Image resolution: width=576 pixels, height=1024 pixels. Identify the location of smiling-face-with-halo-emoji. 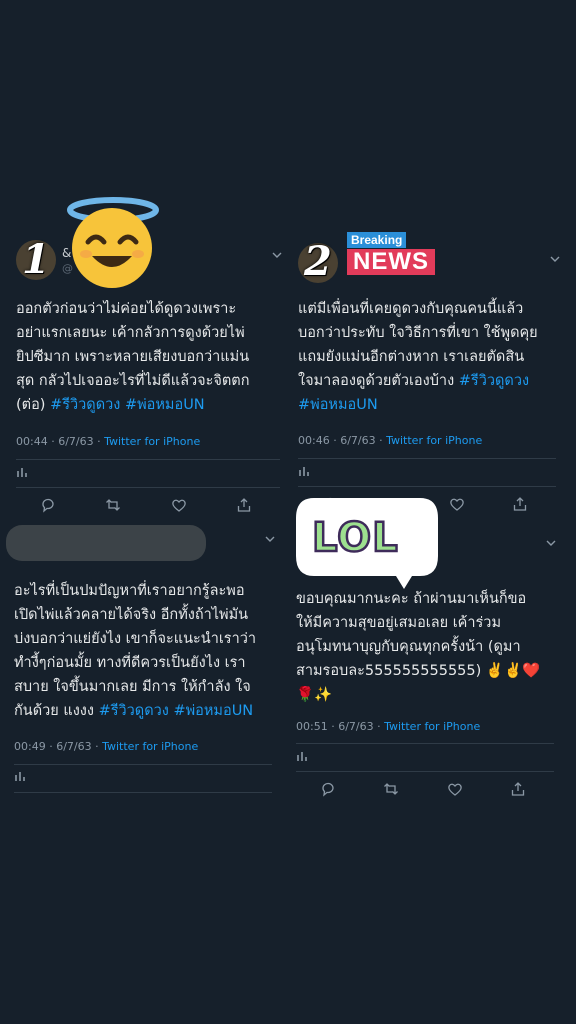
(113, 242).